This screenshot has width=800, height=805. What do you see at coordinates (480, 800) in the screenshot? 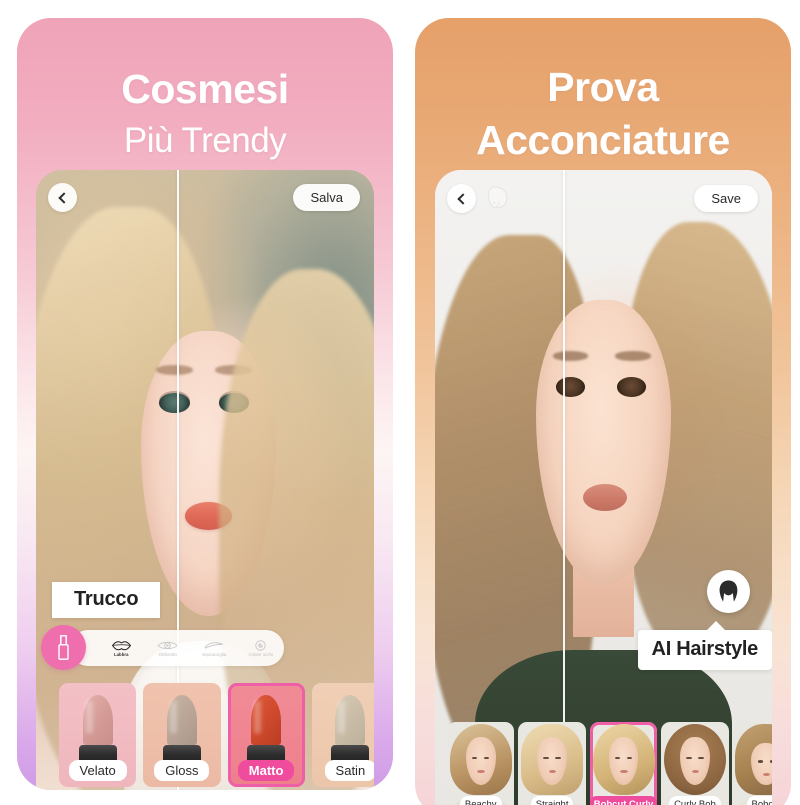
I see `style-label: Beachy` at bounding box center [480, 800].